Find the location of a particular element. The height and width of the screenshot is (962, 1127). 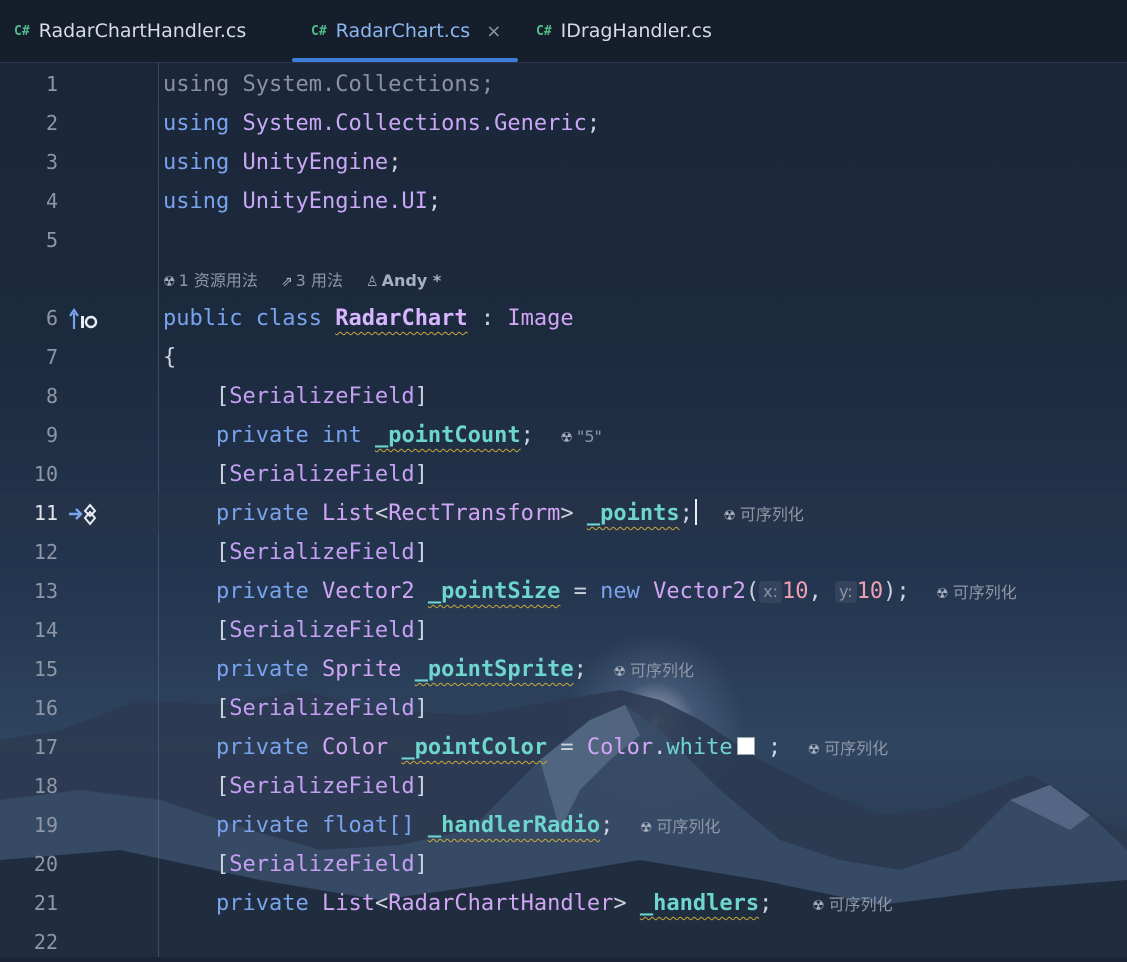

code-line: 12 [SerializeField] is located at coordinates (563, 552).